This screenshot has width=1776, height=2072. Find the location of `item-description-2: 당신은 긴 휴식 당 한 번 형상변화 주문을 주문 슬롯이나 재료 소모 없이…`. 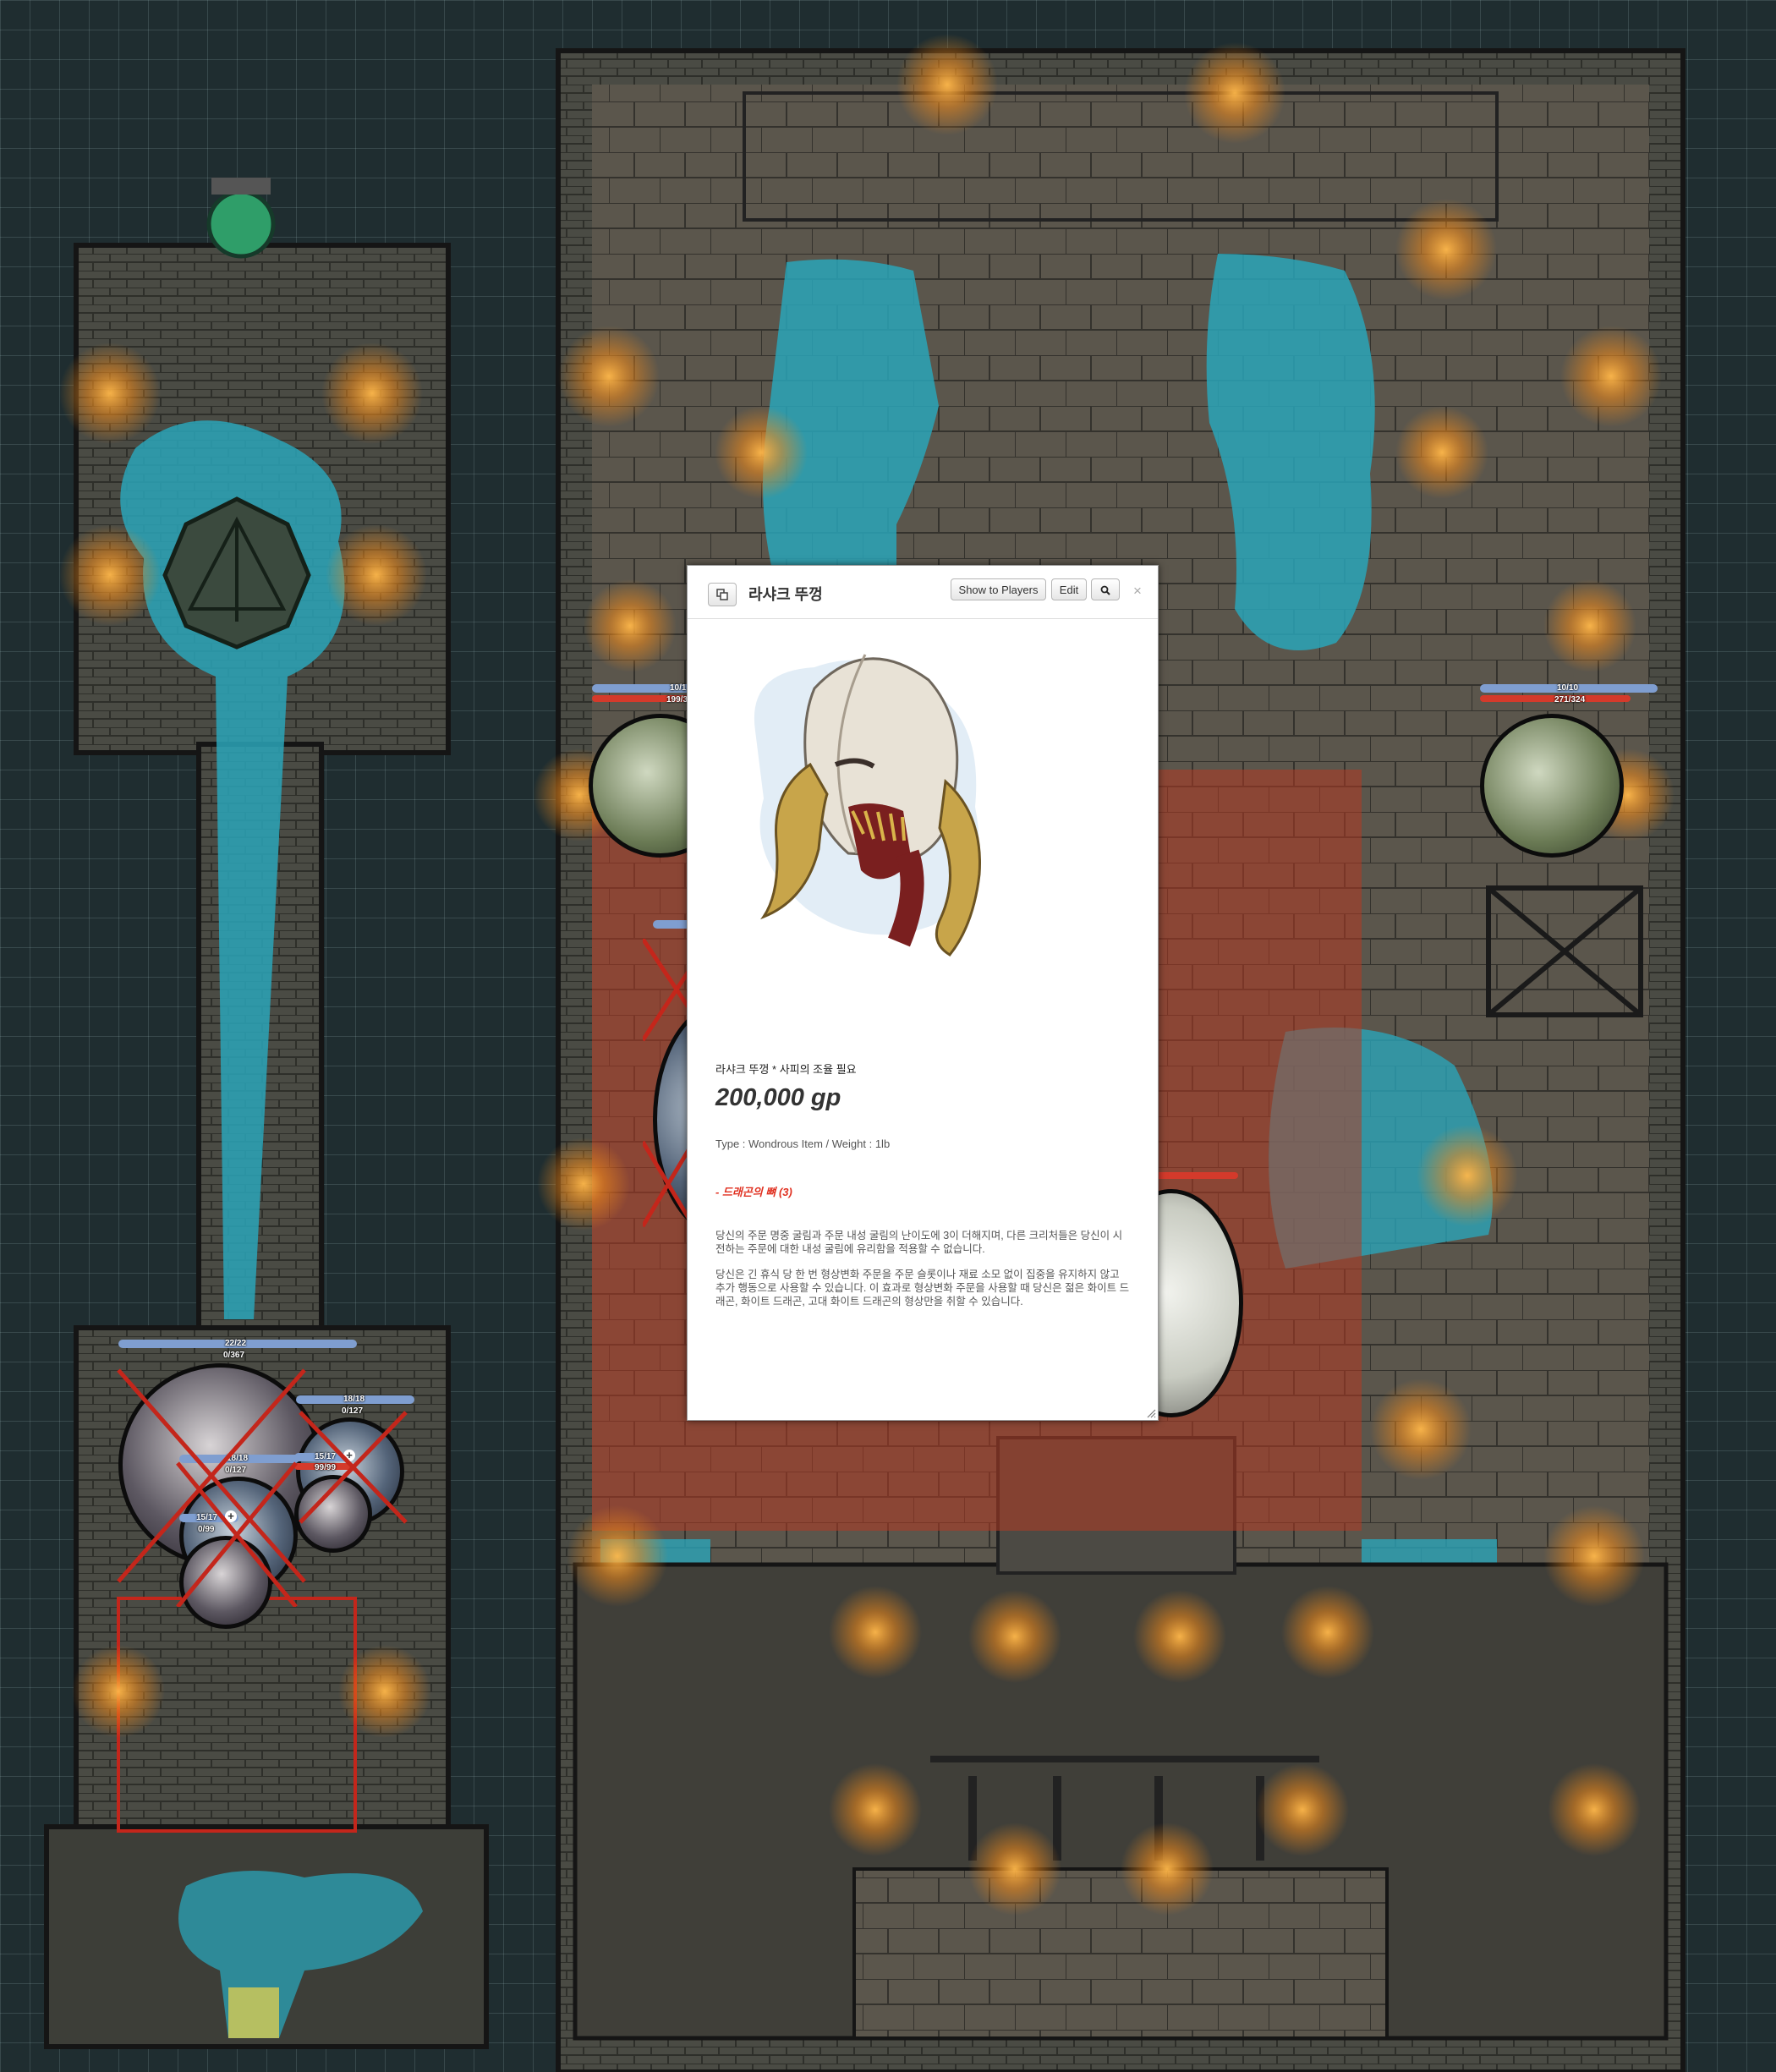

item-description-2: 당신은 긴 휴식 당 한 번 형상변화 주문을 주문 슬롯이나 재료 소모 없이… is located at coordinates (923, 1288).